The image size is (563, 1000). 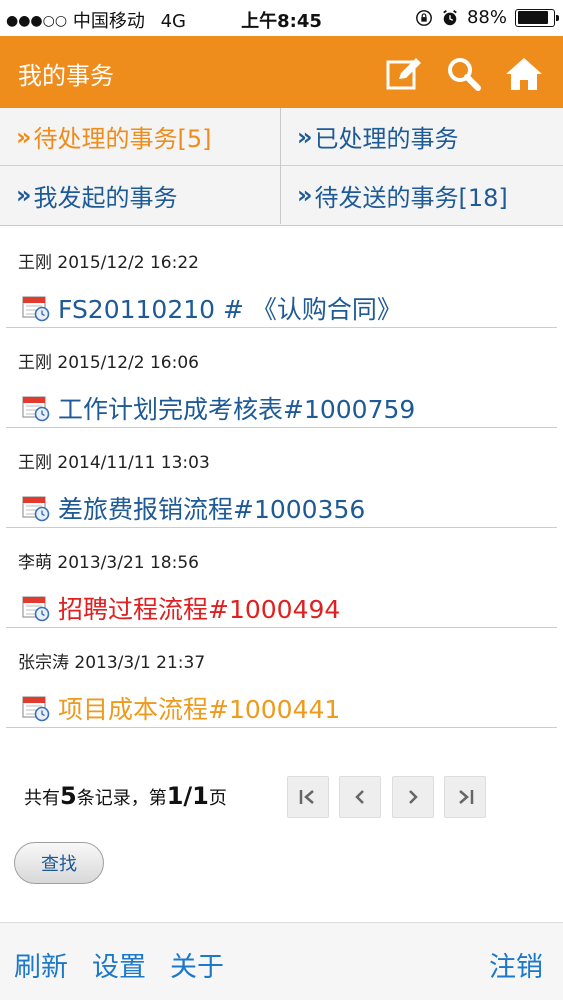 I want to click on last-page-button, so click(x=465, y=797).